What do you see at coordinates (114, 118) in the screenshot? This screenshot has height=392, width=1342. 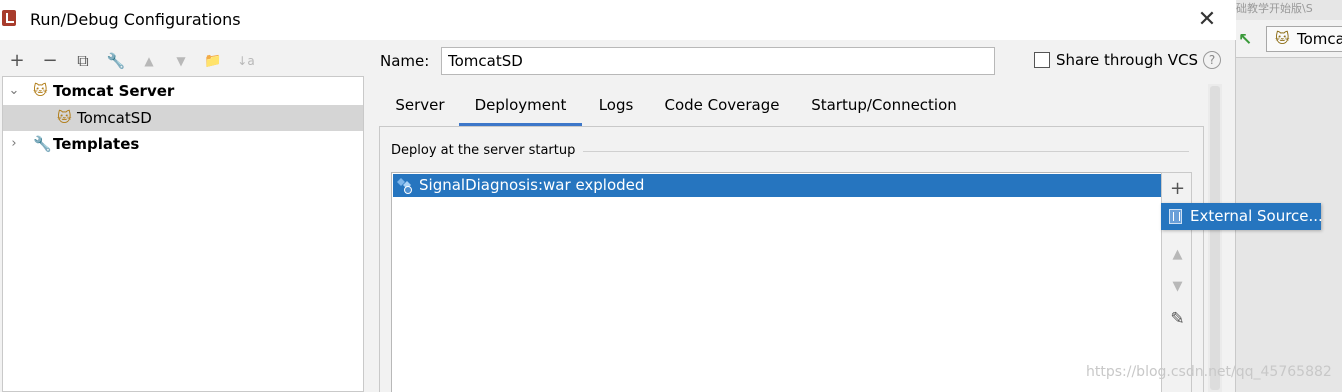 I see `tree-item-label: TomcatSD` at bounding box center [114, 118].